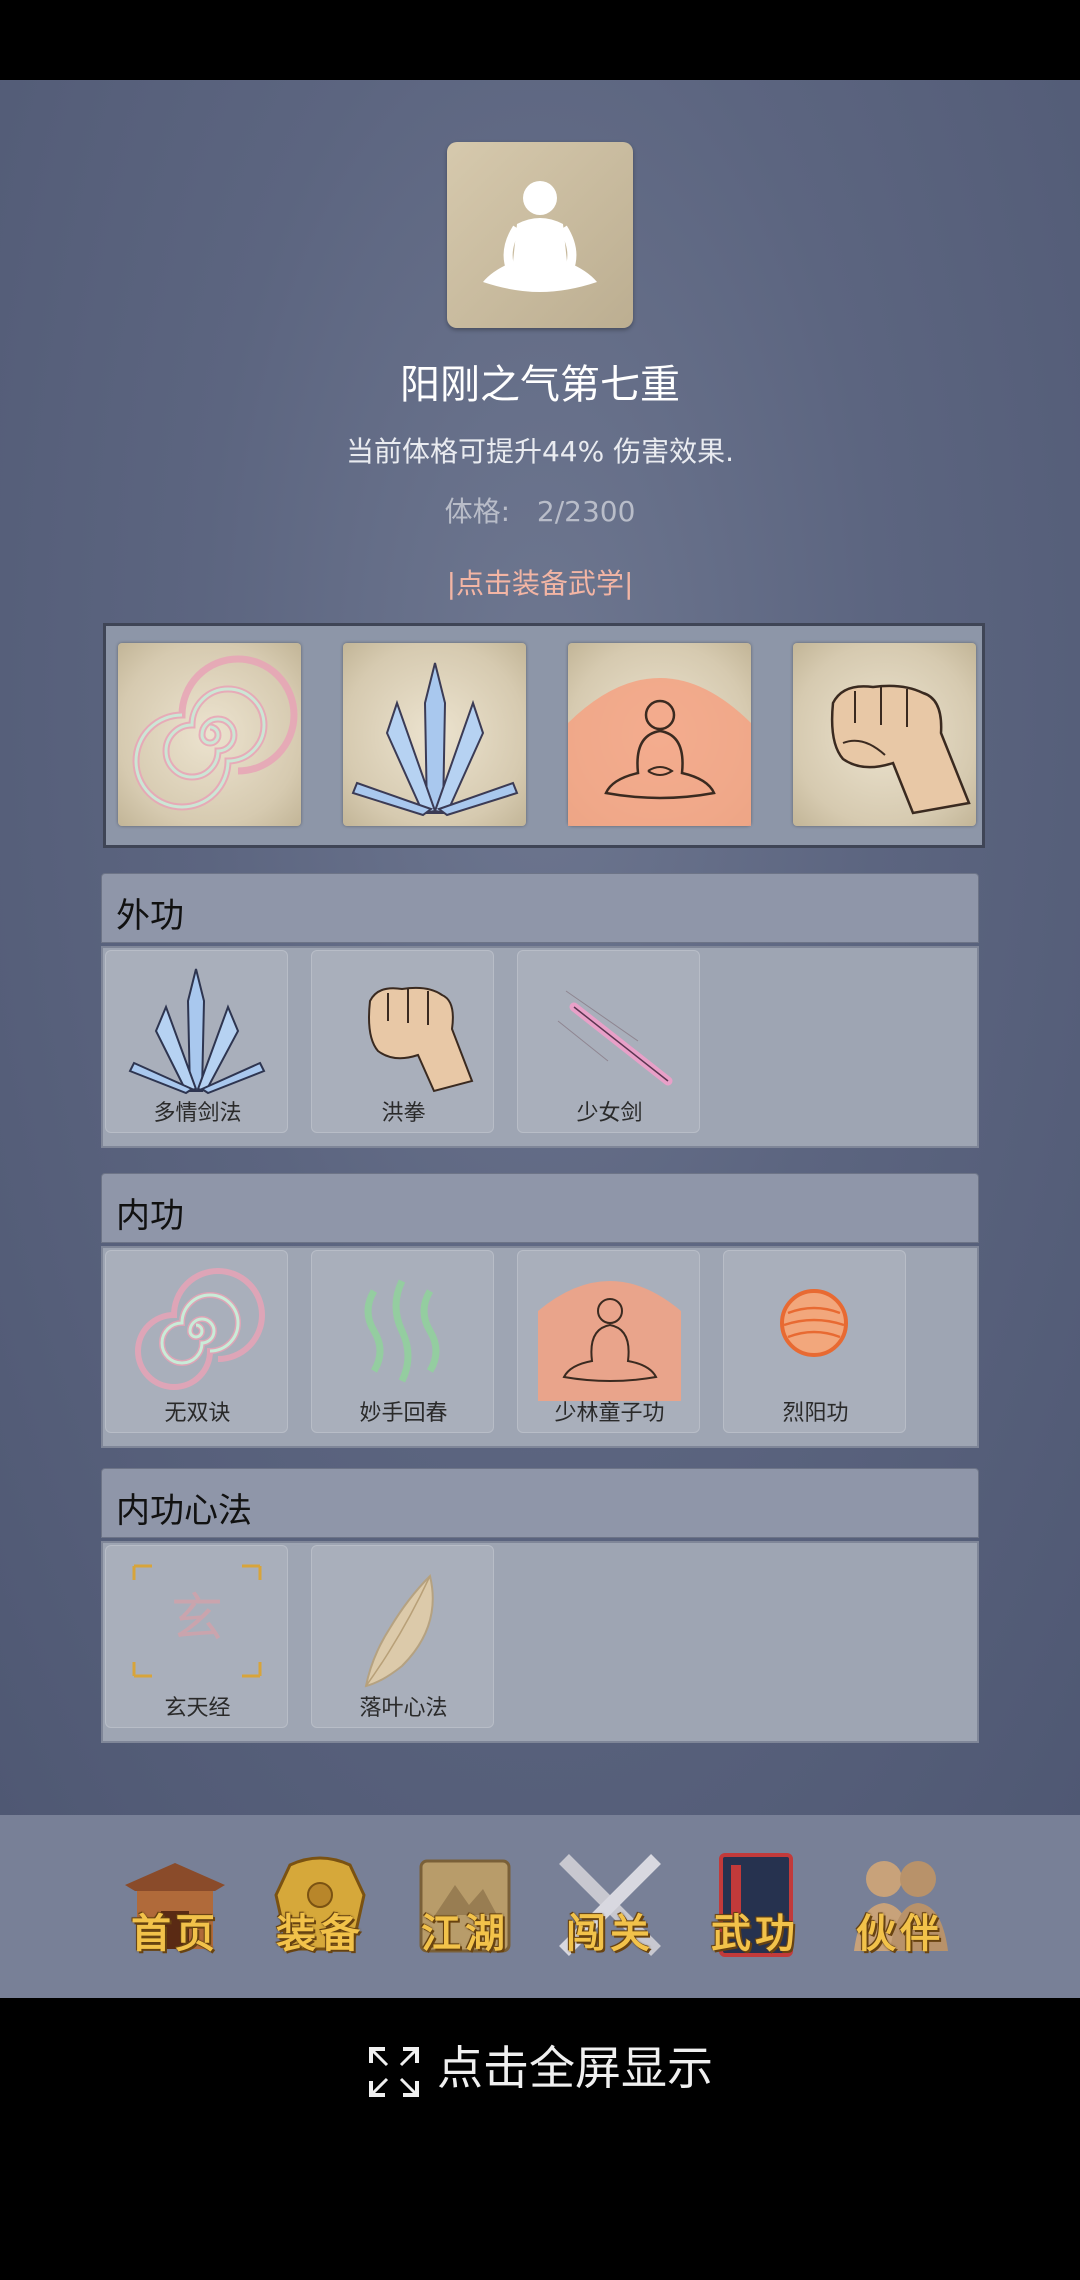 This screenshot has width=1080, height=2280. I want to click on crystal-blades-icon, so click(435, 739).